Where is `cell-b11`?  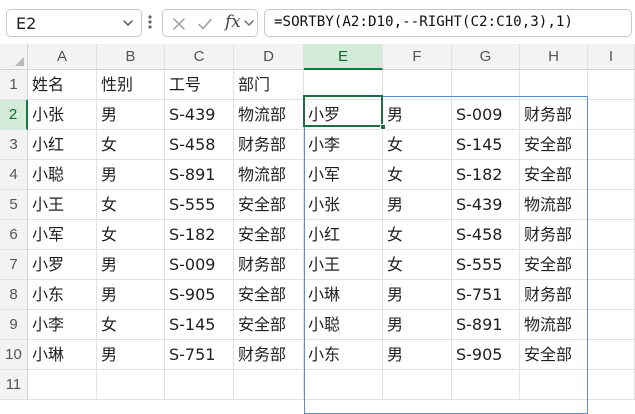
cell-b11 is located at coordinates (131, 385).